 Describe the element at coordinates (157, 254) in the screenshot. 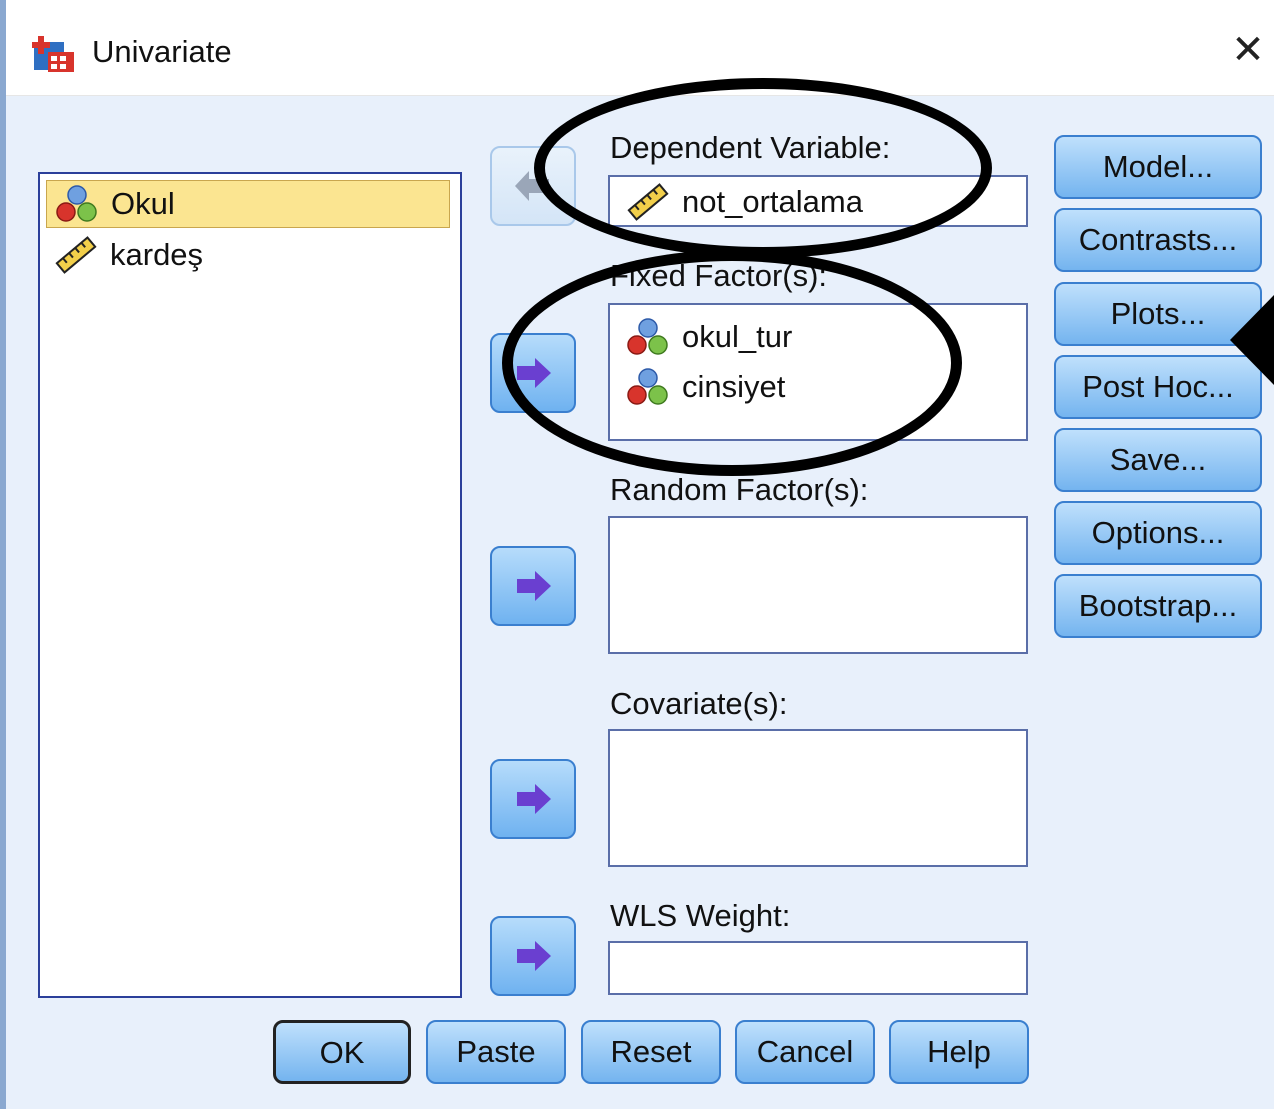

I see `list-item-label: kardeş` at that location.